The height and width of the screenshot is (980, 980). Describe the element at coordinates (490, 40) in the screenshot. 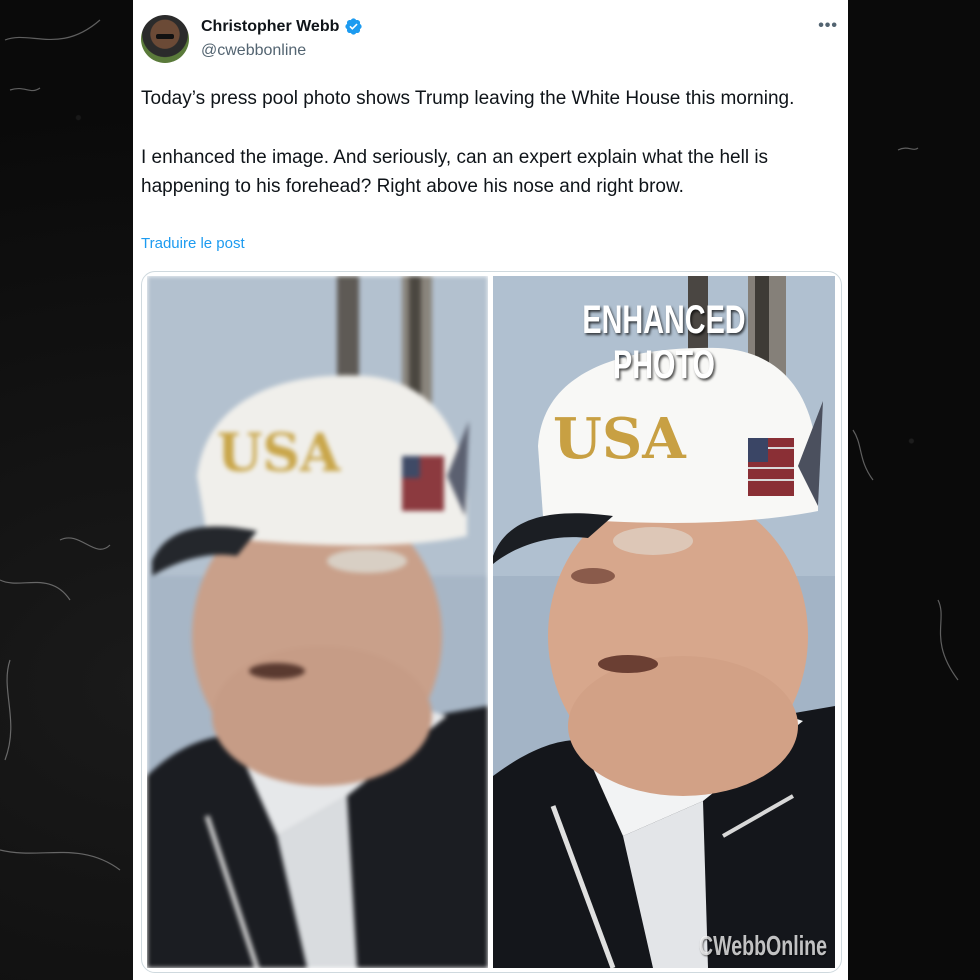

I see `post-header: Christopher Webb @cwebbonline •••` at that location.